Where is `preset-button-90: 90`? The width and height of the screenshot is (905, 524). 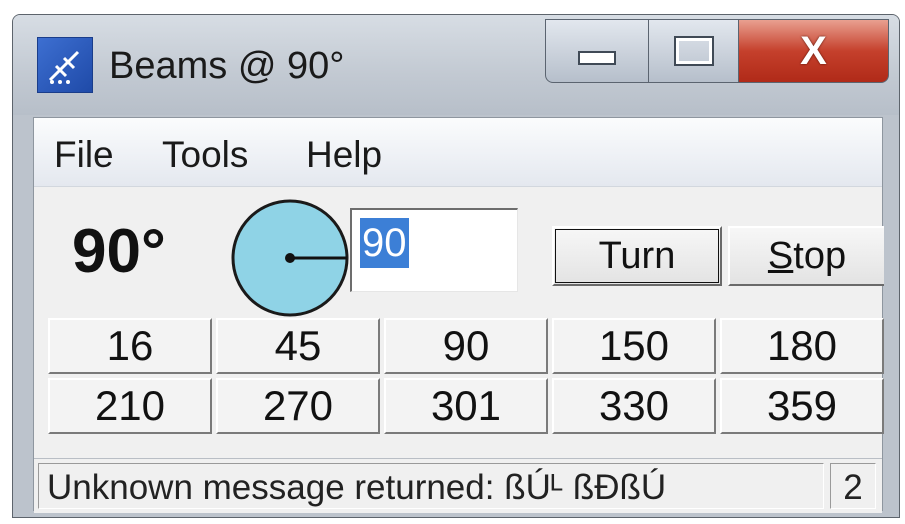
preset-button-90: 90 is located at coordinates (466, 346).